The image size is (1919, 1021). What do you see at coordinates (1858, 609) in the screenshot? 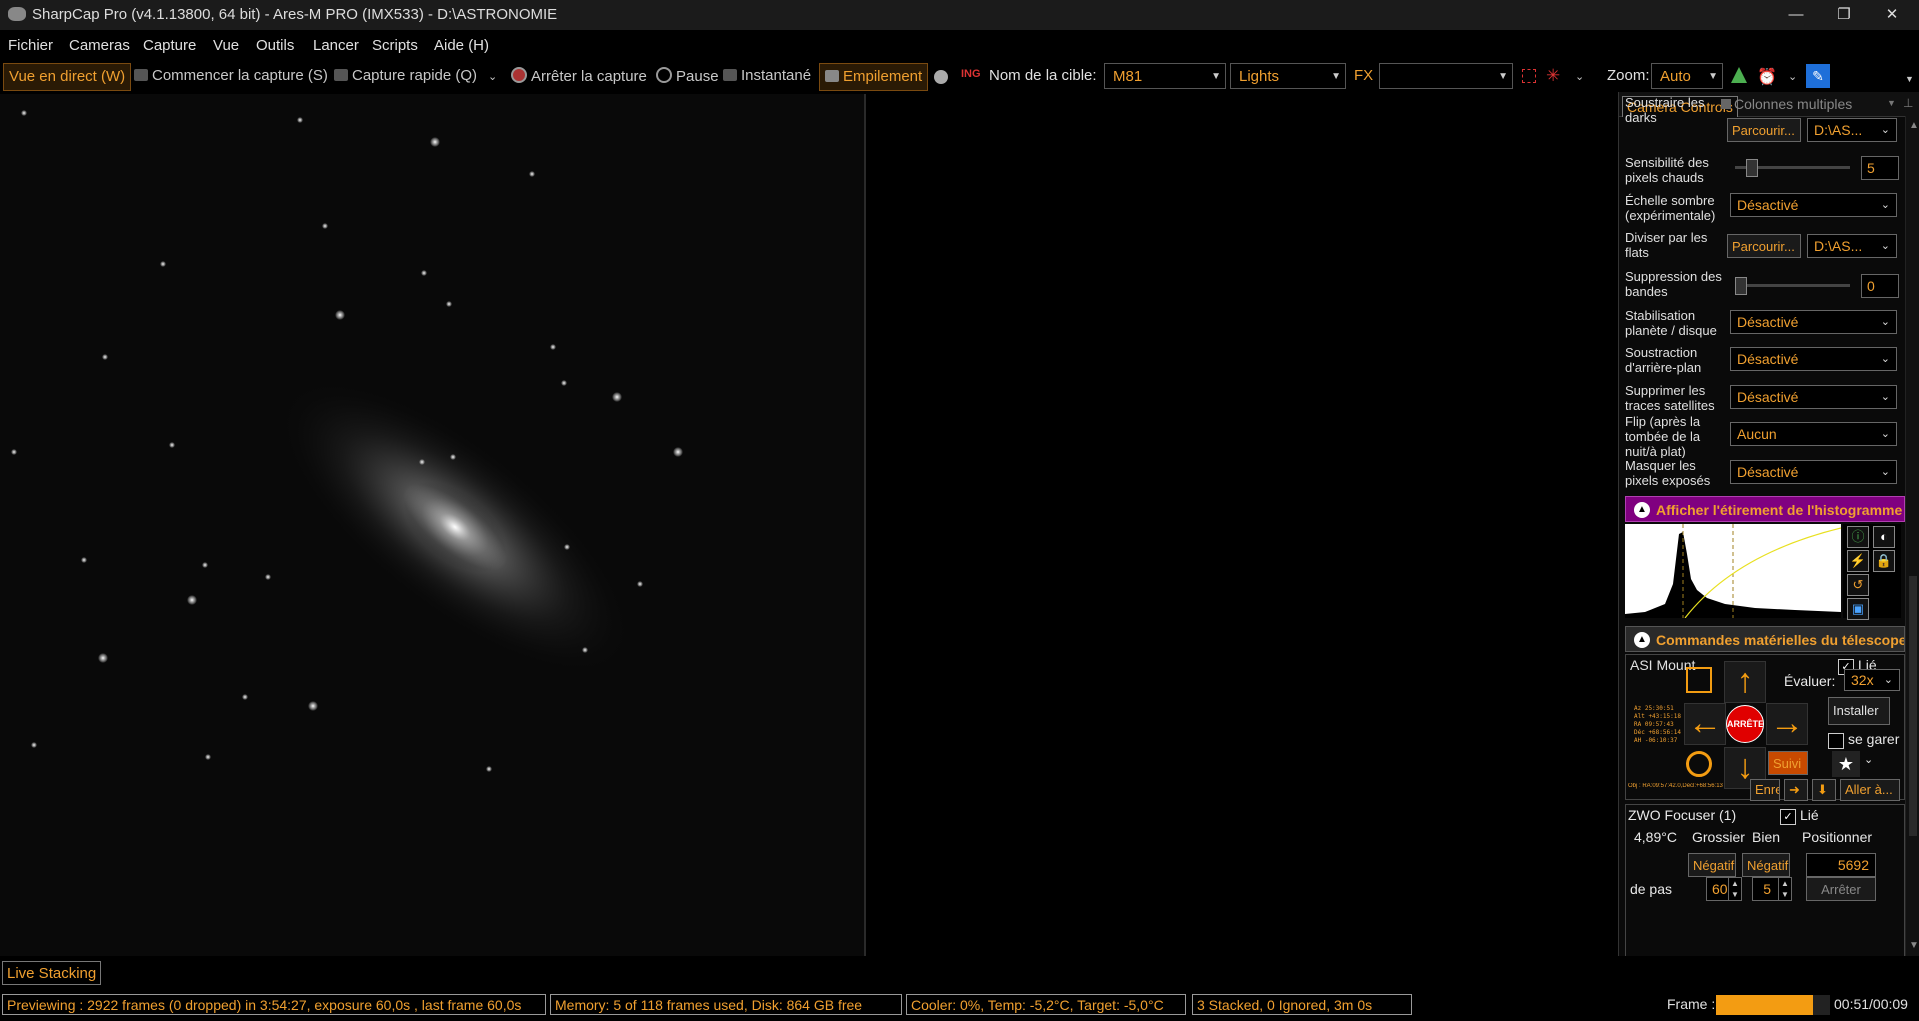
I see `save-icon: ▣` at bounding box center [1858, 609].